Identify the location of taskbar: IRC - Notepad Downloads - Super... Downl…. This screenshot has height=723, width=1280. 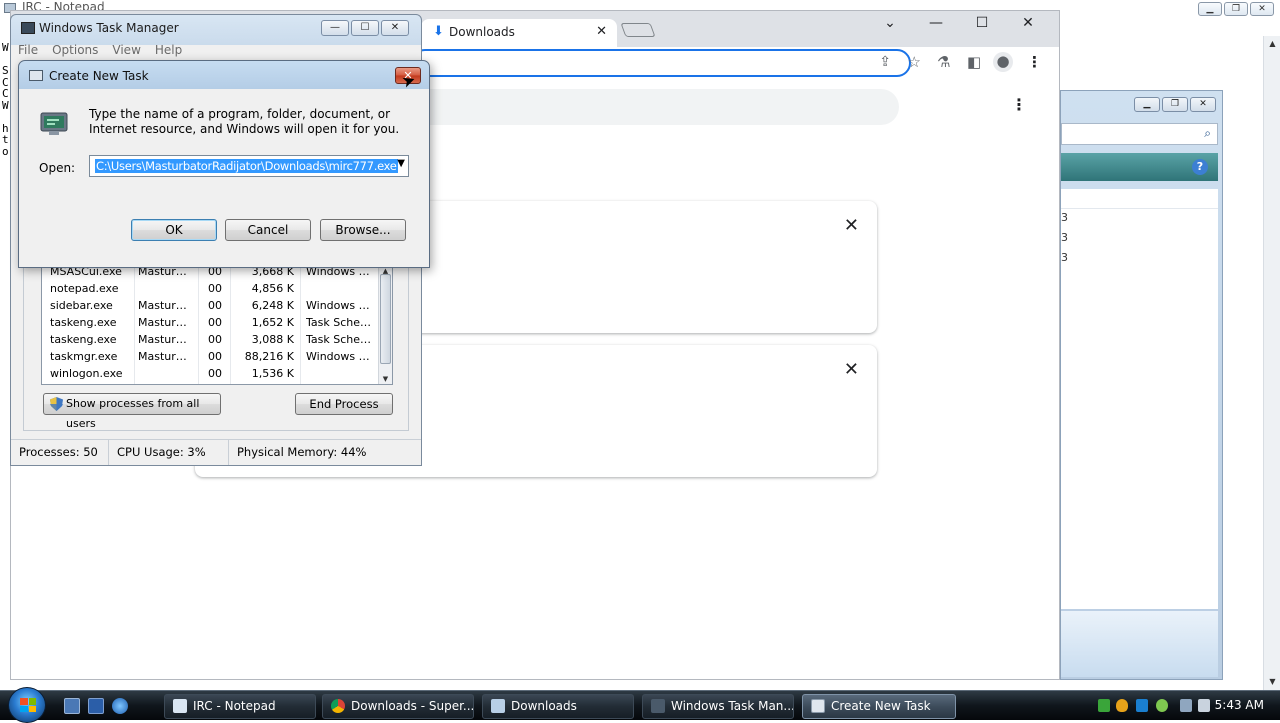
(640, 705).